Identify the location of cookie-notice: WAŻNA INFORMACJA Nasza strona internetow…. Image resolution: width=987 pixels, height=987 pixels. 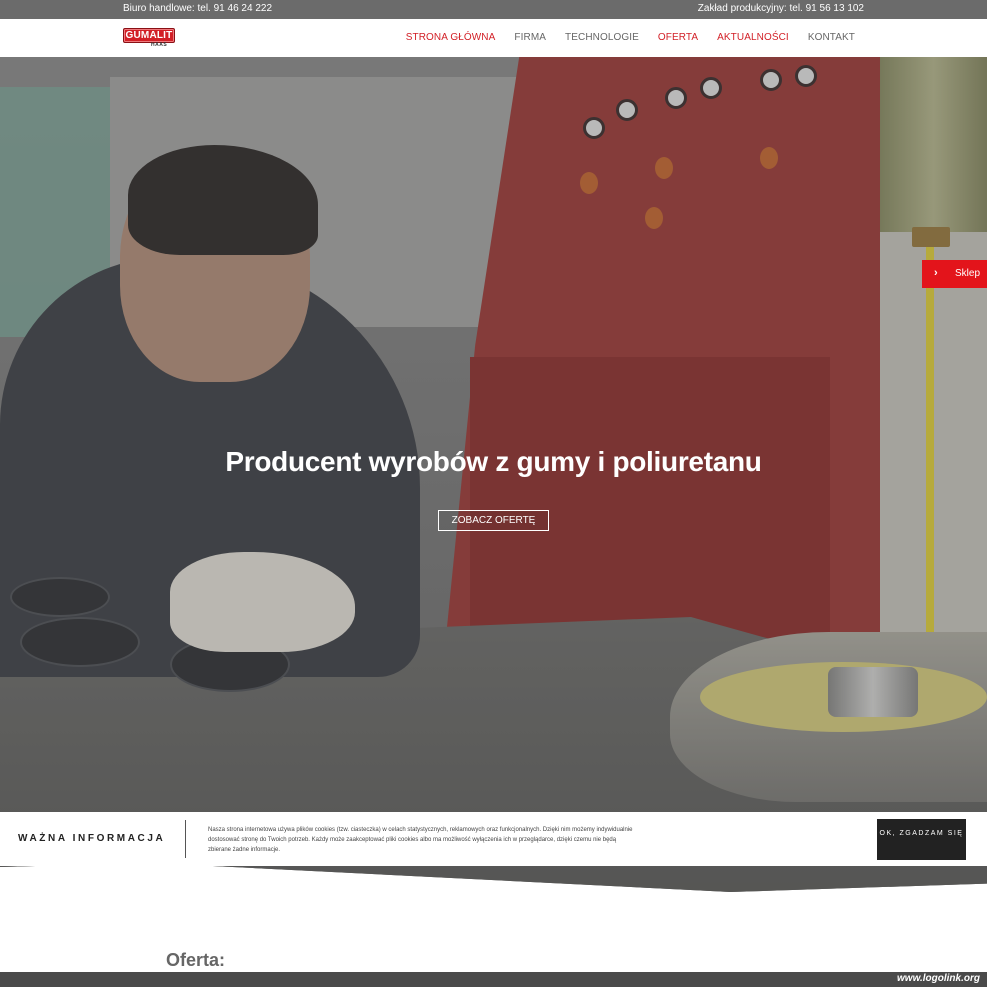
(493, 839).